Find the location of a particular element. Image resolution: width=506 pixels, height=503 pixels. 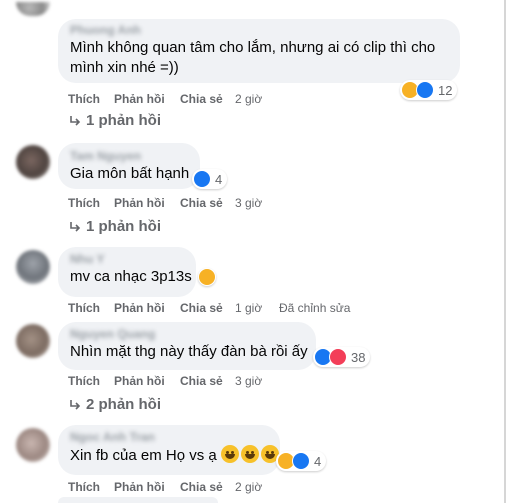

haha-icon is located at coordinates (206, 277).